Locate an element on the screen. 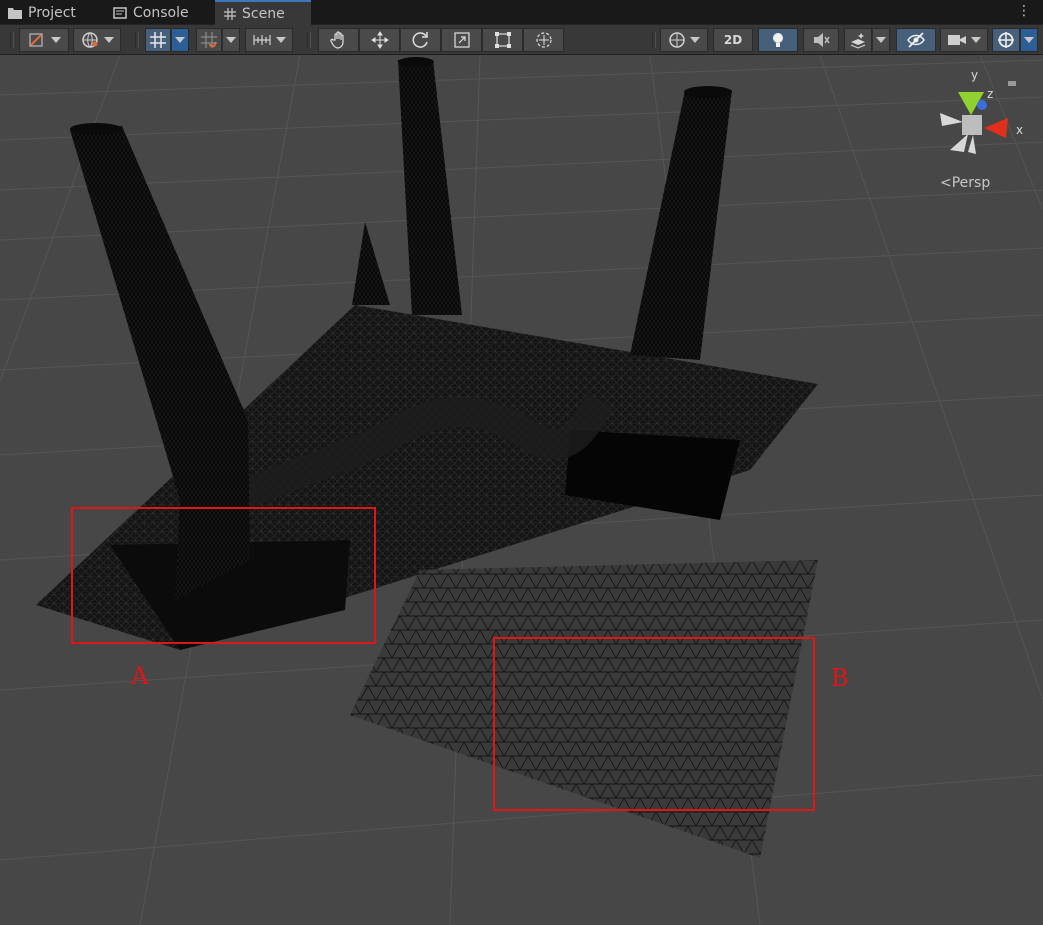 This screenshot has height=925, width=1043. scale-tool-icon is located at coordinates (461, 40).